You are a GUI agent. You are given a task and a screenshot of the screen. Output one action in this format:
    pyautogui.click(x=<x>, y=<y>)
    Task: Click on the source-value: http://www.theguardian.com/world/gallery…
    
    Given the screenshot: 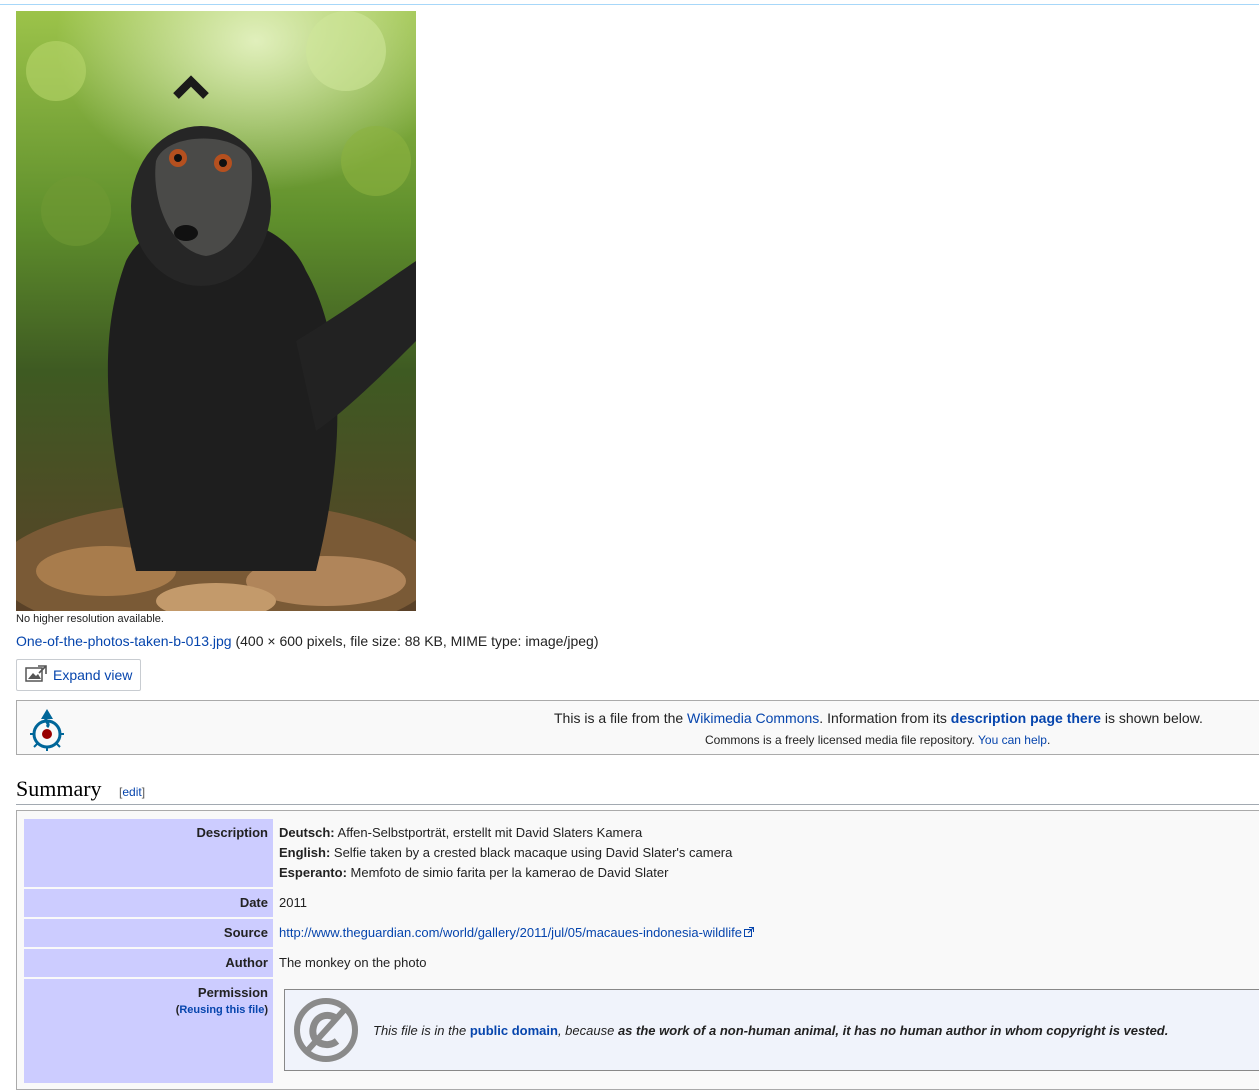 What is the action you would take?
    pyautogui.click(x=769, y=933)
    